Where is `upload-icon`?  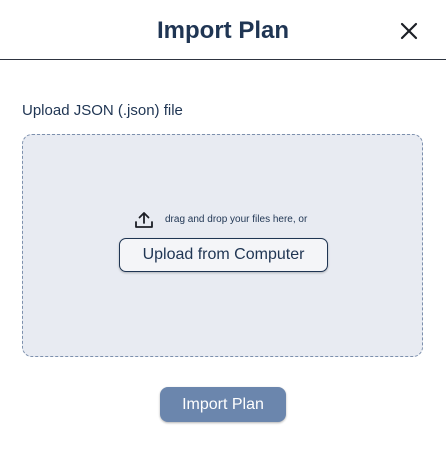 upload-icon is located at coordinates (144, 220).